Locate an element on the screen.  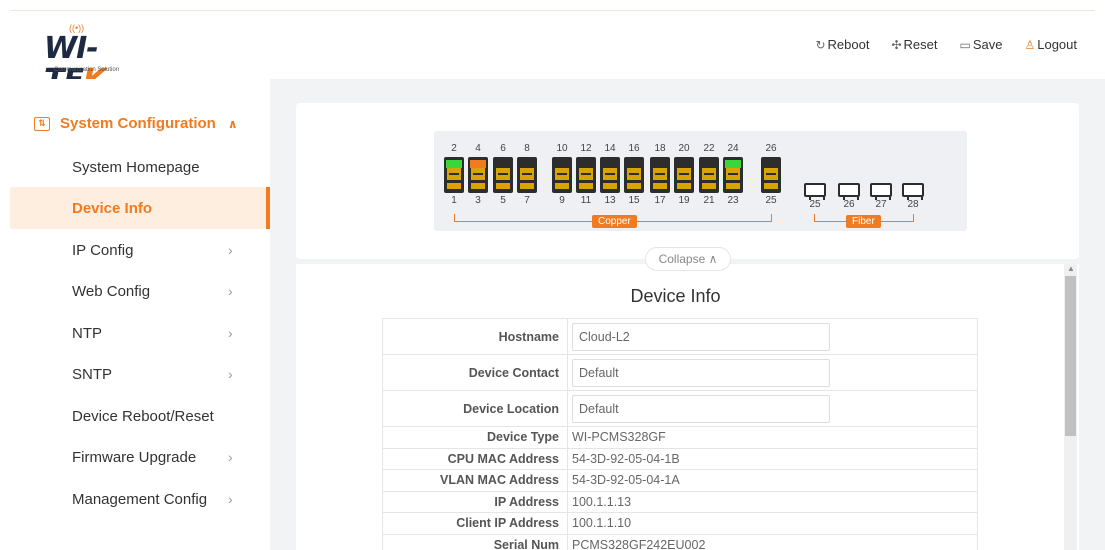
port-number-bottom: 17 is located at coordinates (660, 200).